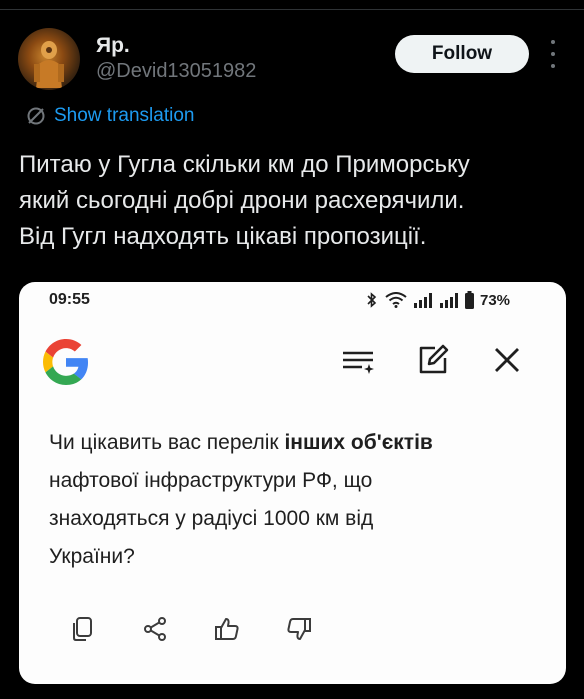  Describe the element at coordinates (155, 629) in the screenshot. I see `share-icon` at that location.